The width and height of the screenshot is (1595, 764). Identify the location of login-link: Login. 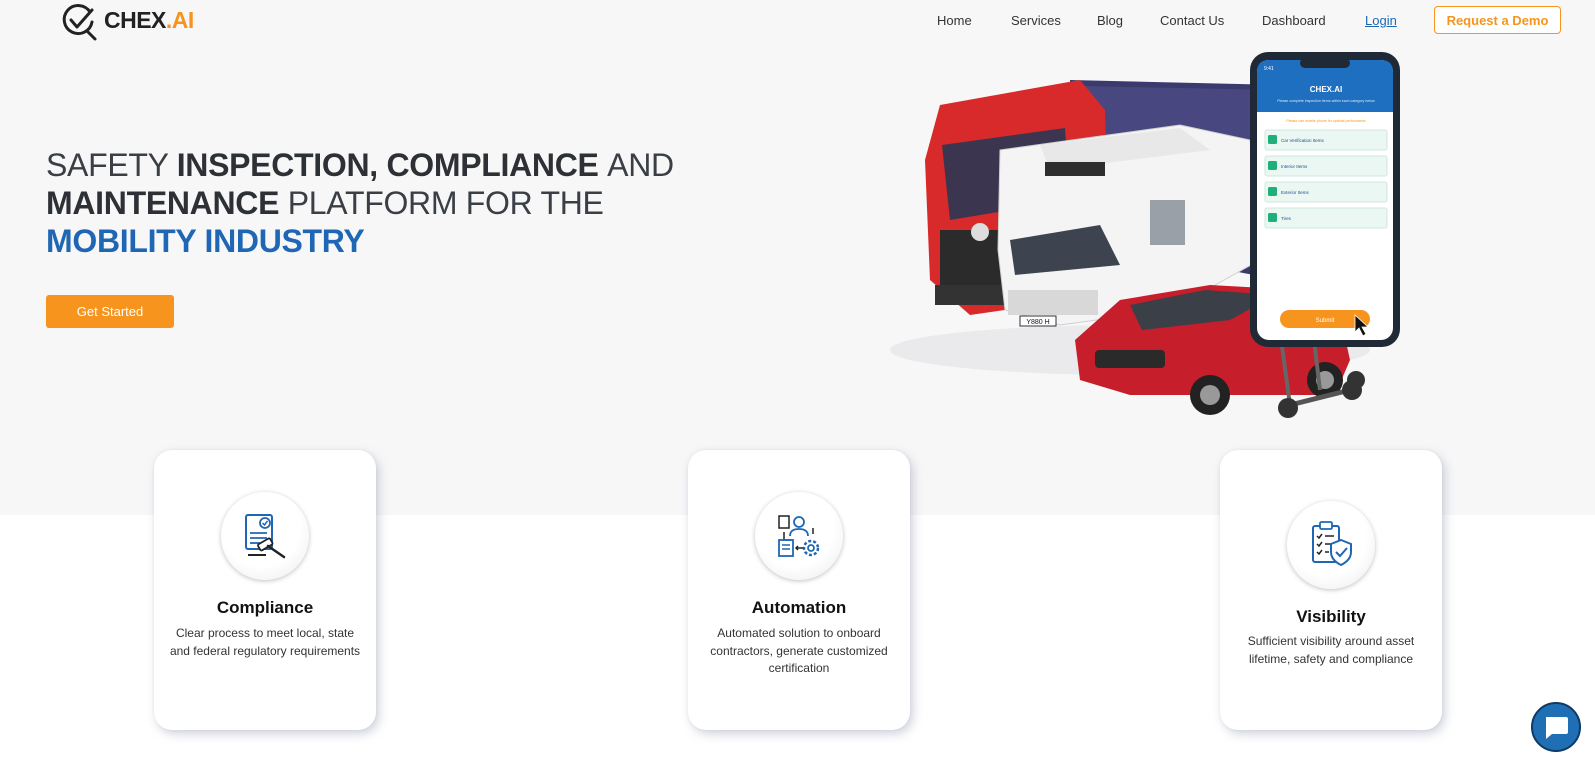
(1381, 20).